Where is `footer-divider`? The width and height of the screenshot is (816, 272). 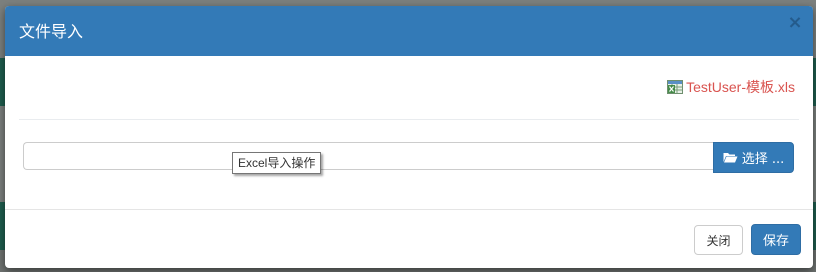 footer-divider is located at coordinates (409, 209).